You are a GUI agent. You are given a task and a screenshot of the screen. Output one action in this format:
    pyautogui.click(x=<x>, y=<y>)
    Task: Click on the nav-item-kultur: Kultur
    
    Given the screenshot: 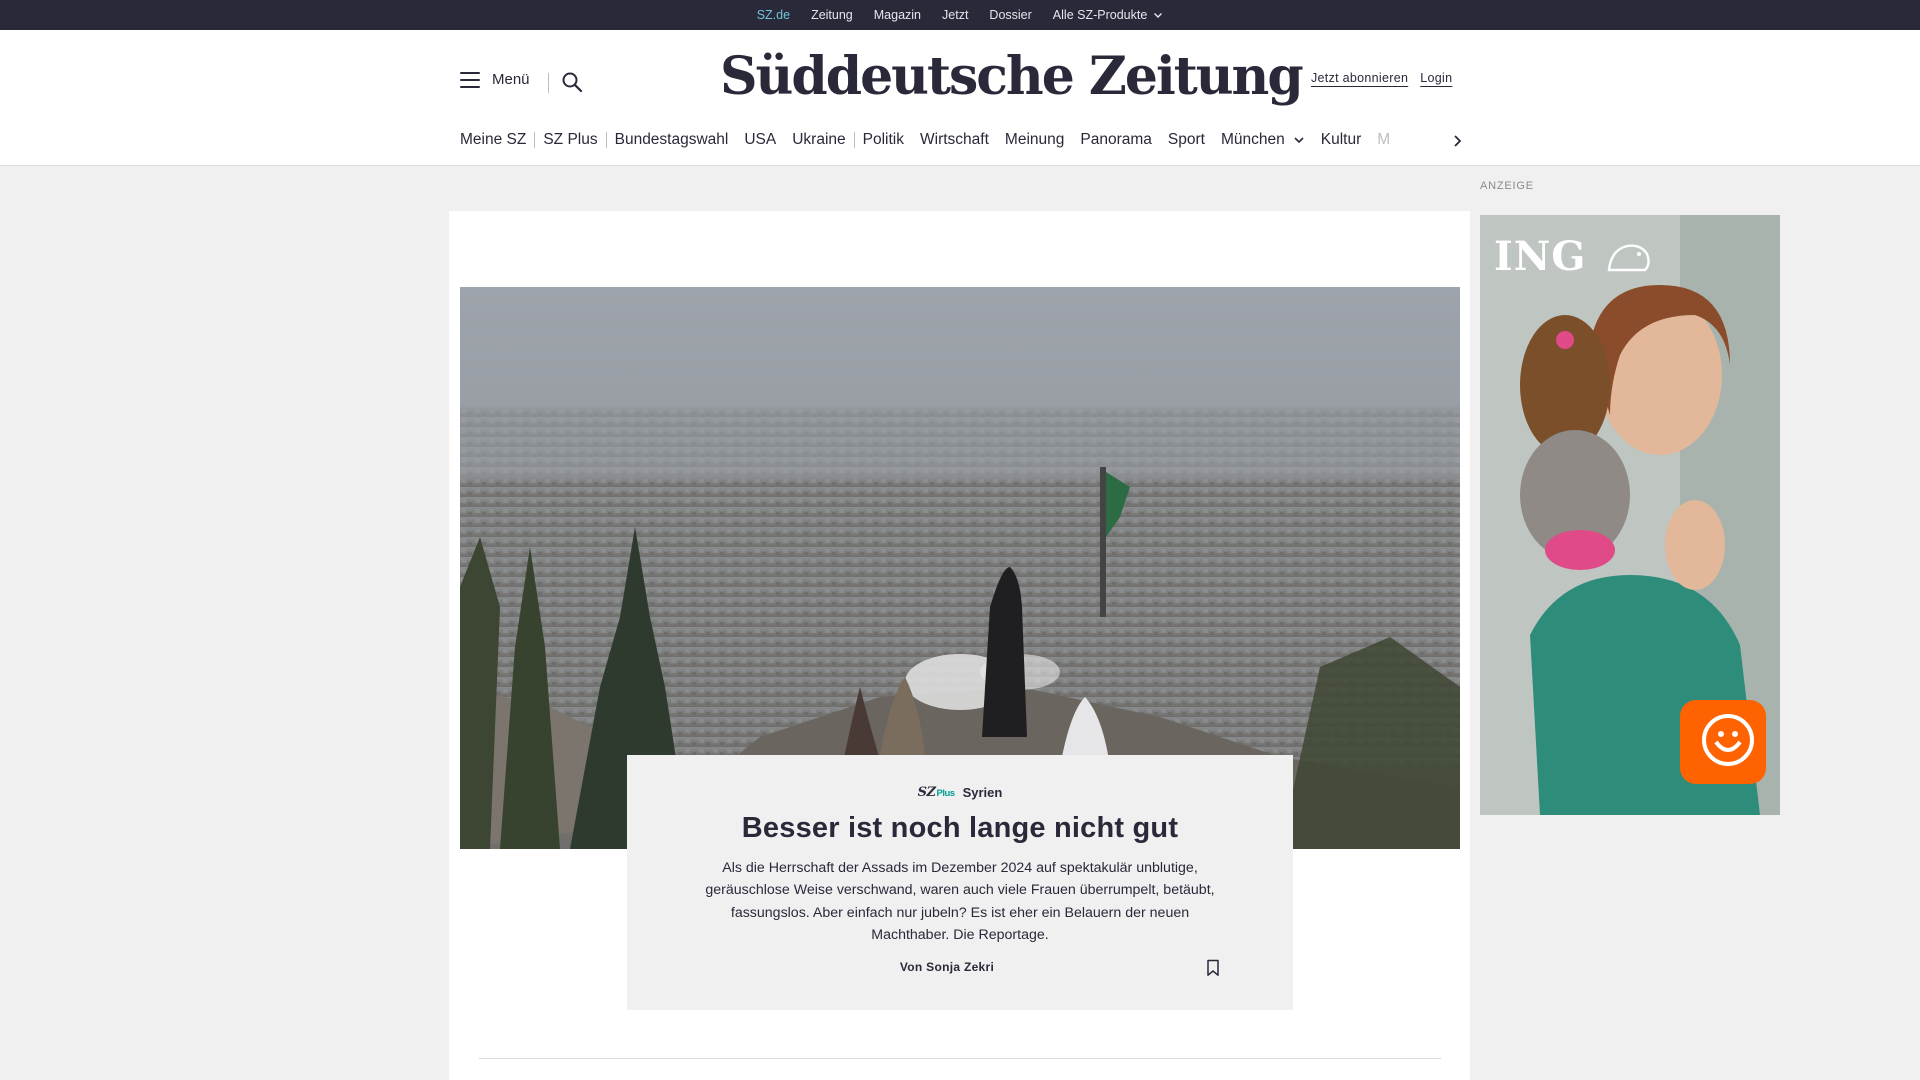 What is the action you would take?
    pyautogui.click(x=1341, y=140)
    